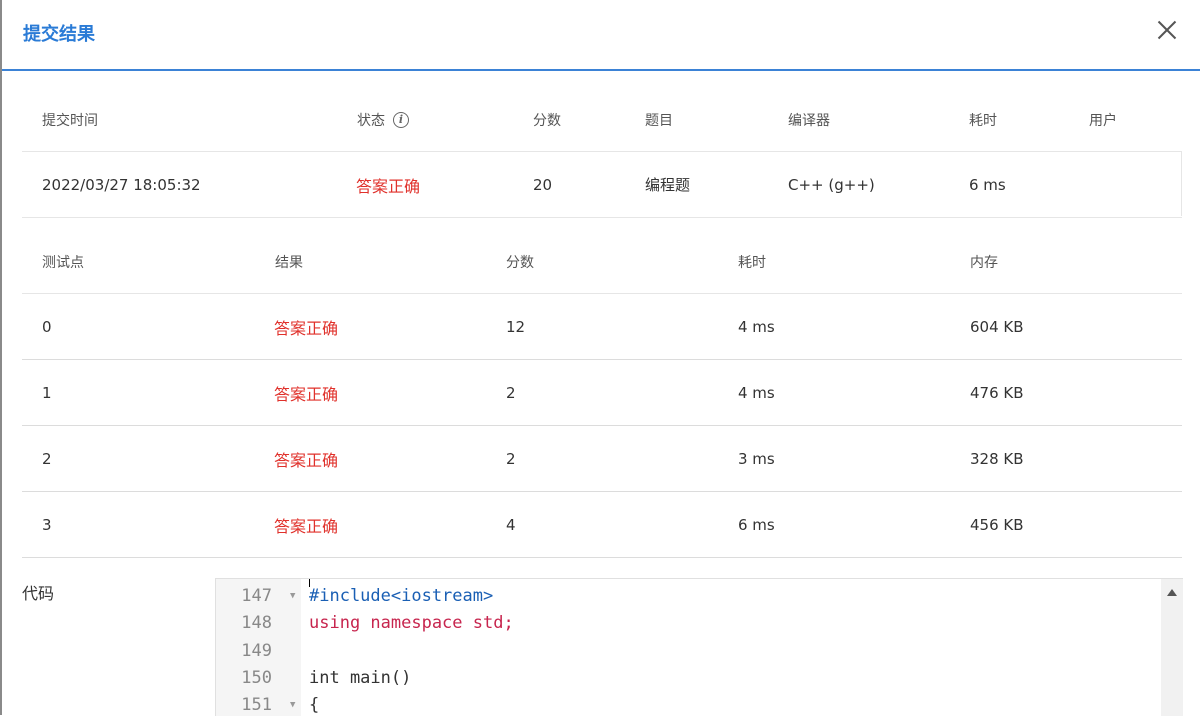 The width and height of the screenshot is (1200, 716). What do you see at coordinates (63, 262) in the screenshot?
I see `header-test-case: 测试点` at bounding box center [63, 262].